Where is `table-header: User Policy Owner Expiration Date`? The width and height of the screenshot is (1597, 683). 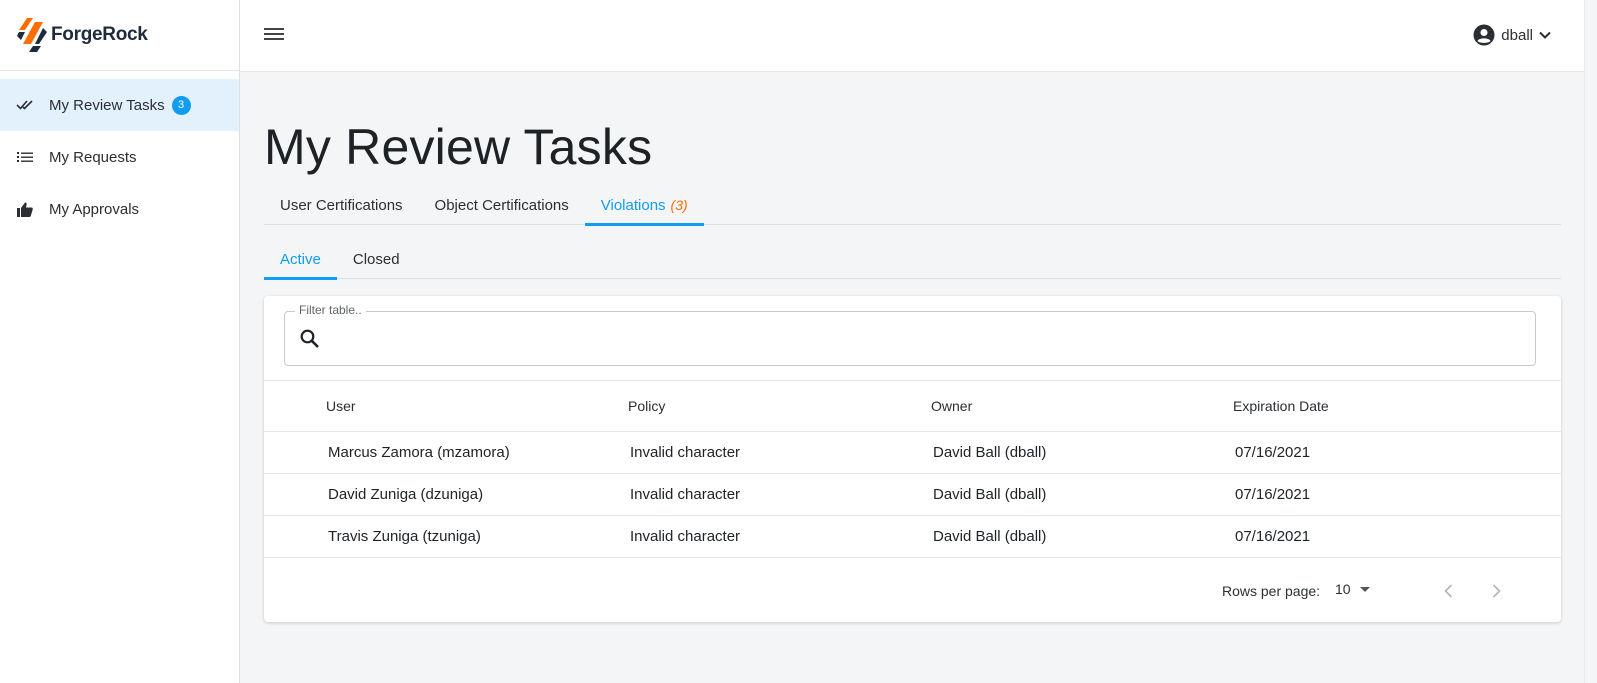 table-header: User Policy Owner Expiration Date is located at coordinates (912, 406).